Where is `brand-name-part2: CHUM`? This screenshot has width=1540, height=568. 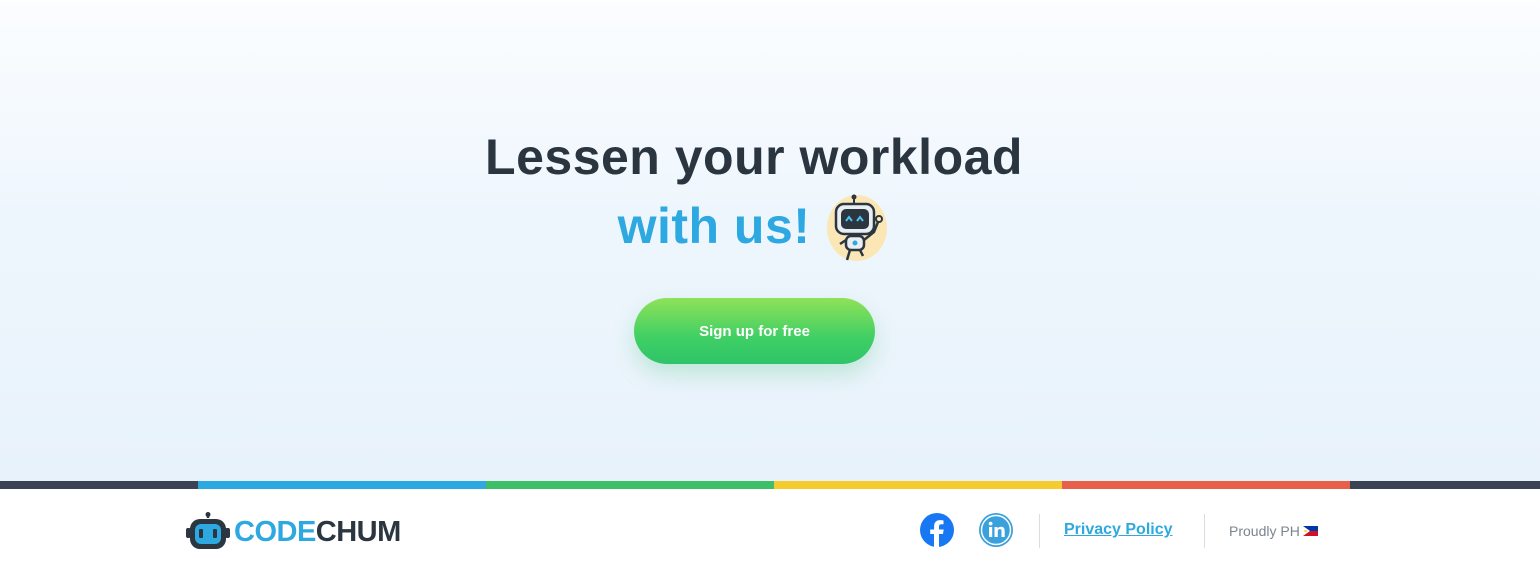
brand-name-part2: CHUM is located at coordinates (358, 531).